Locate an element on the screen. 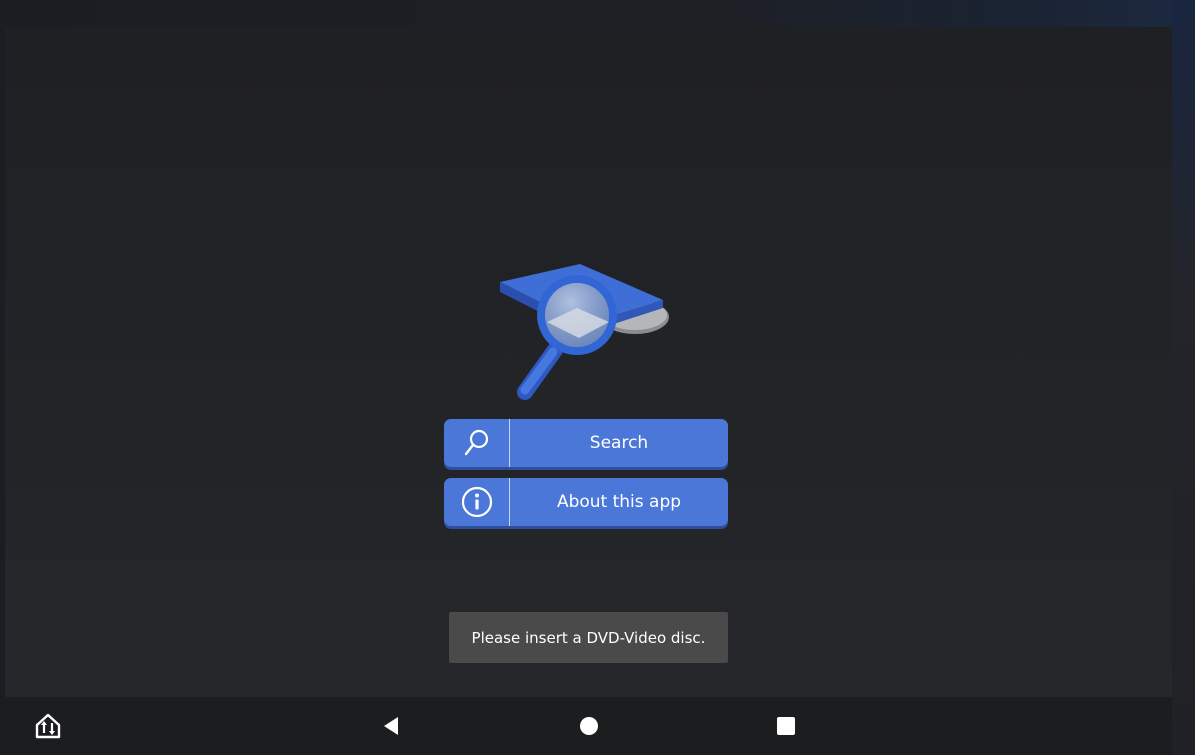 Image resolution: width=1195 pixels, height=755 pixels. info-icon is located at coordinates (477, 502).